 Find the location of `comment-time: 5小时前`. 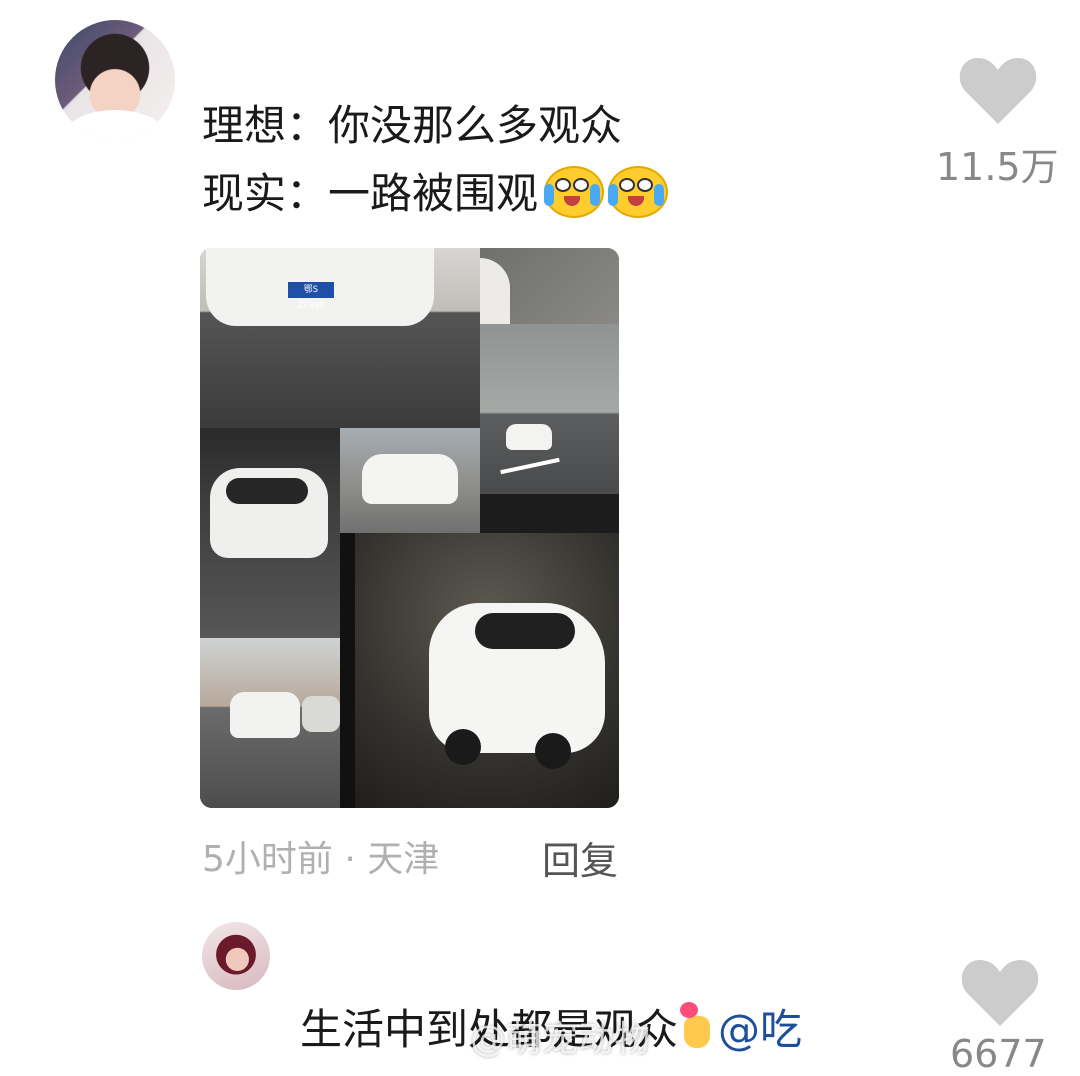

comment-time: 5小时前 is located at coordinates (267, 859).